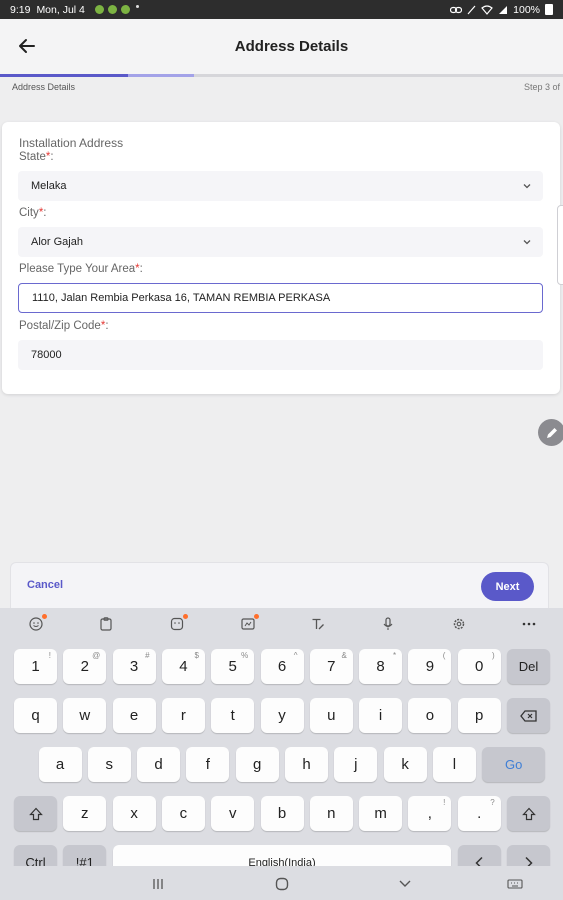 The height and width of the screenshot is (900, 563). Describe the element at coordinates (158, 884) in the screenshot. I see `recent-apps-icon` at that location.